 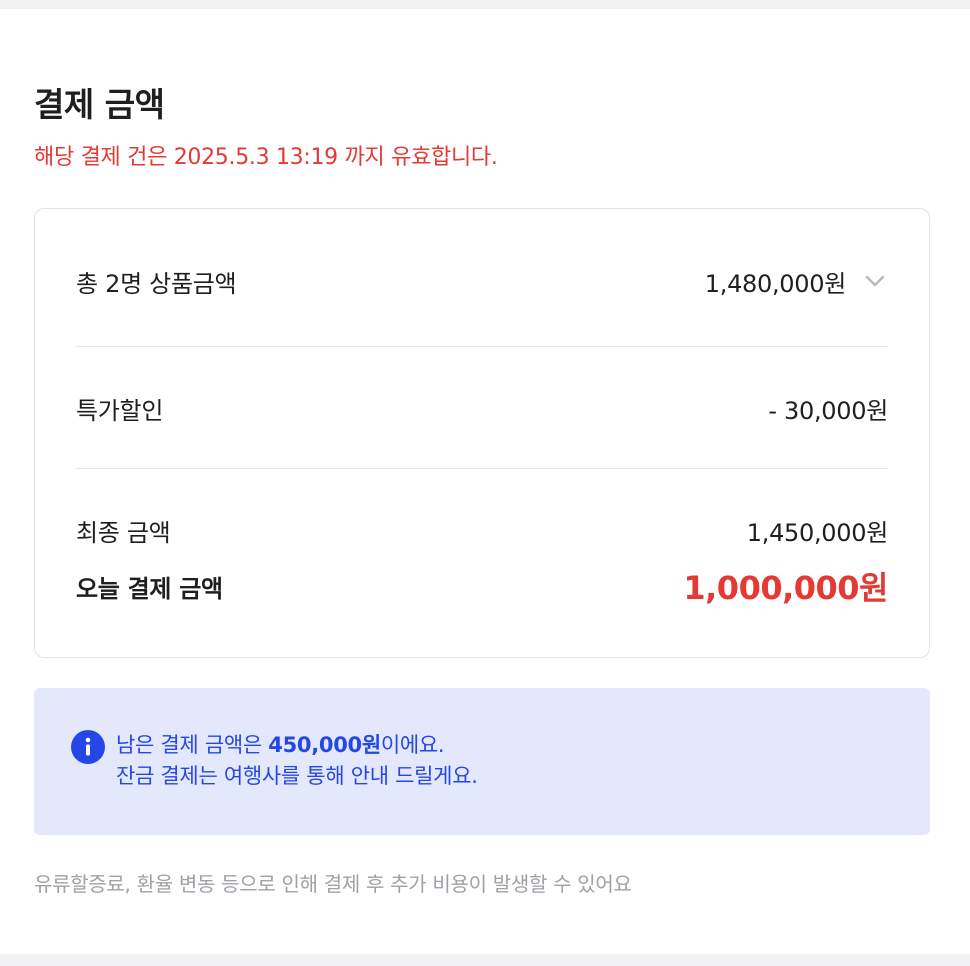 What do you see at coordinates (123, 532) in the screenshot?
I see `final-amount-label: 최종 금액` at bounding box center [123, 532].